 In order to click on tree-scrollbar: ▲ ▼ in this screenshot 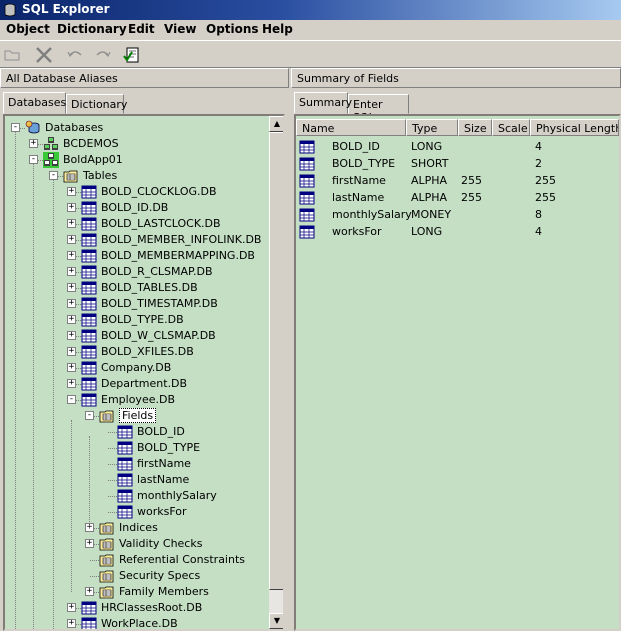, I will do `click(276, 372)`.